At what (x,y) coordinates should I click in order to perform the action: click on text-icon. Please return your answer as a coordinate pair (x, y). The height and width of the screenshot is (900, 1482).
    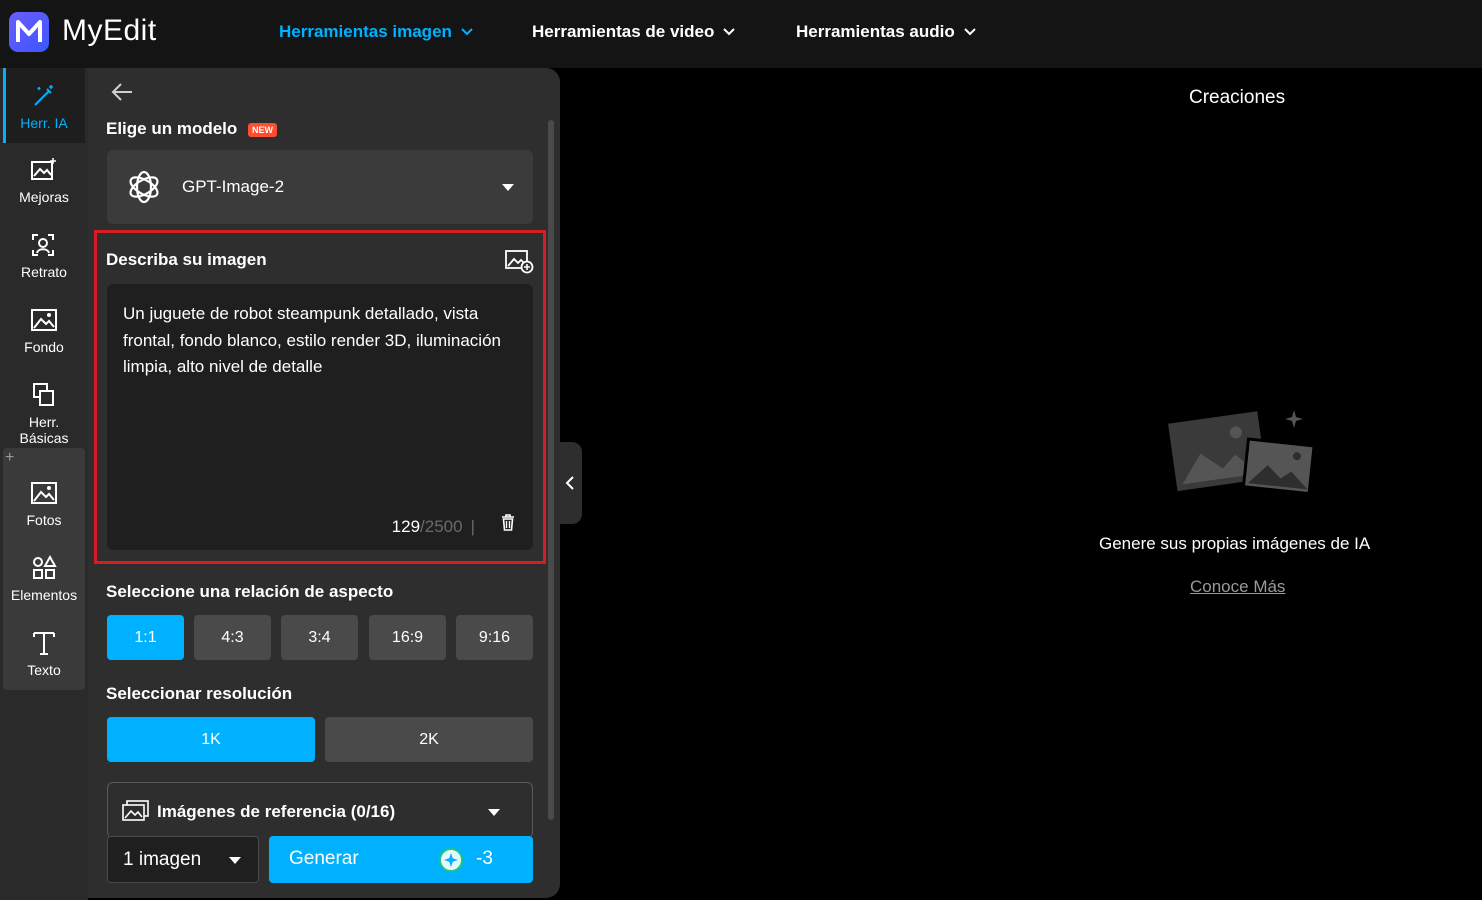
    Looking at the image, I should click on (44, 643).